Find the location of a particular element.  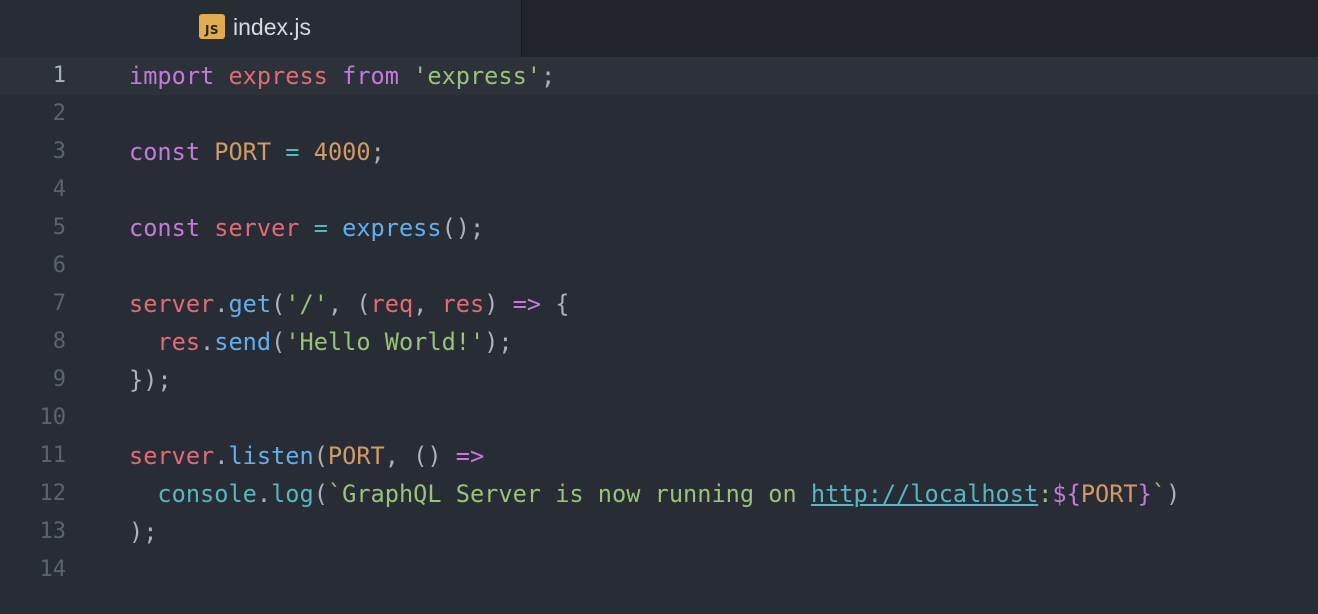

line-content: const PORT = 4000; is located at coordinates (257, 152).